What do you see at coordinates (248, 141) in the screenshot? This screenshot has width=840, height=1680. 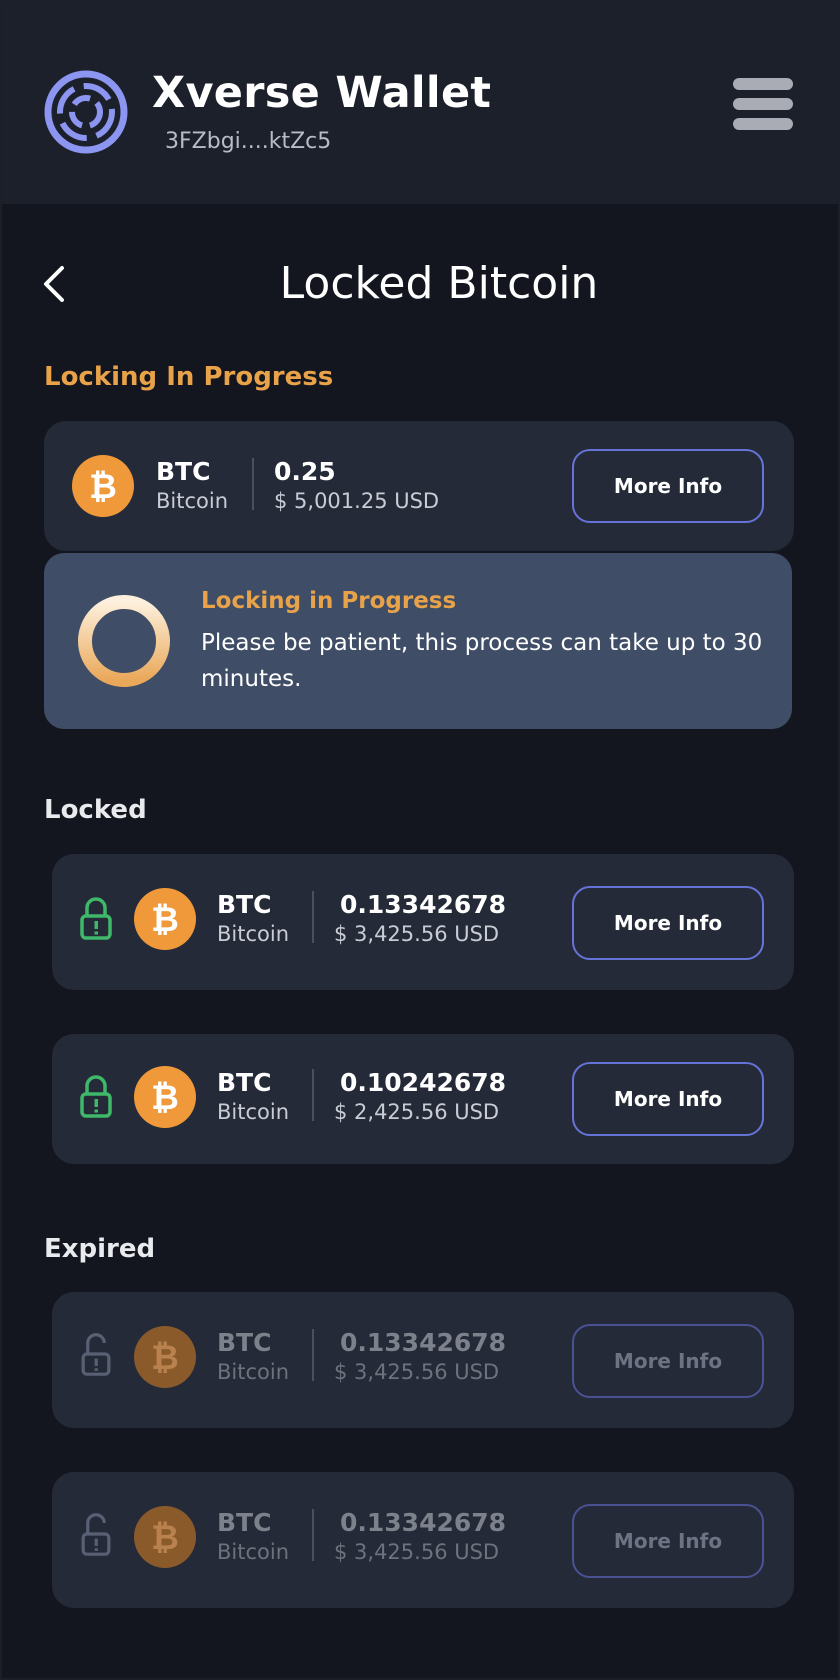 I see `wallet-address: 3FZbgi....ktZc5` at bounding box center [248, 141].